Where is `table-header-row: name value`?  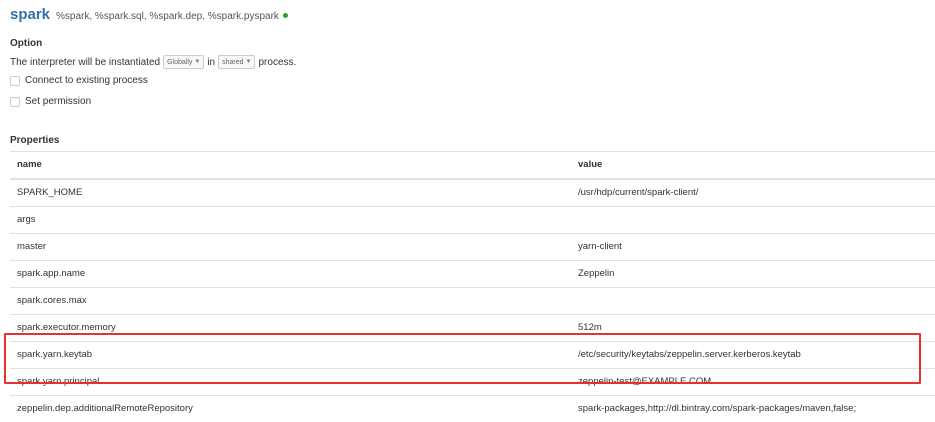
table-header-row: name value is located at coordinates (472, 165).